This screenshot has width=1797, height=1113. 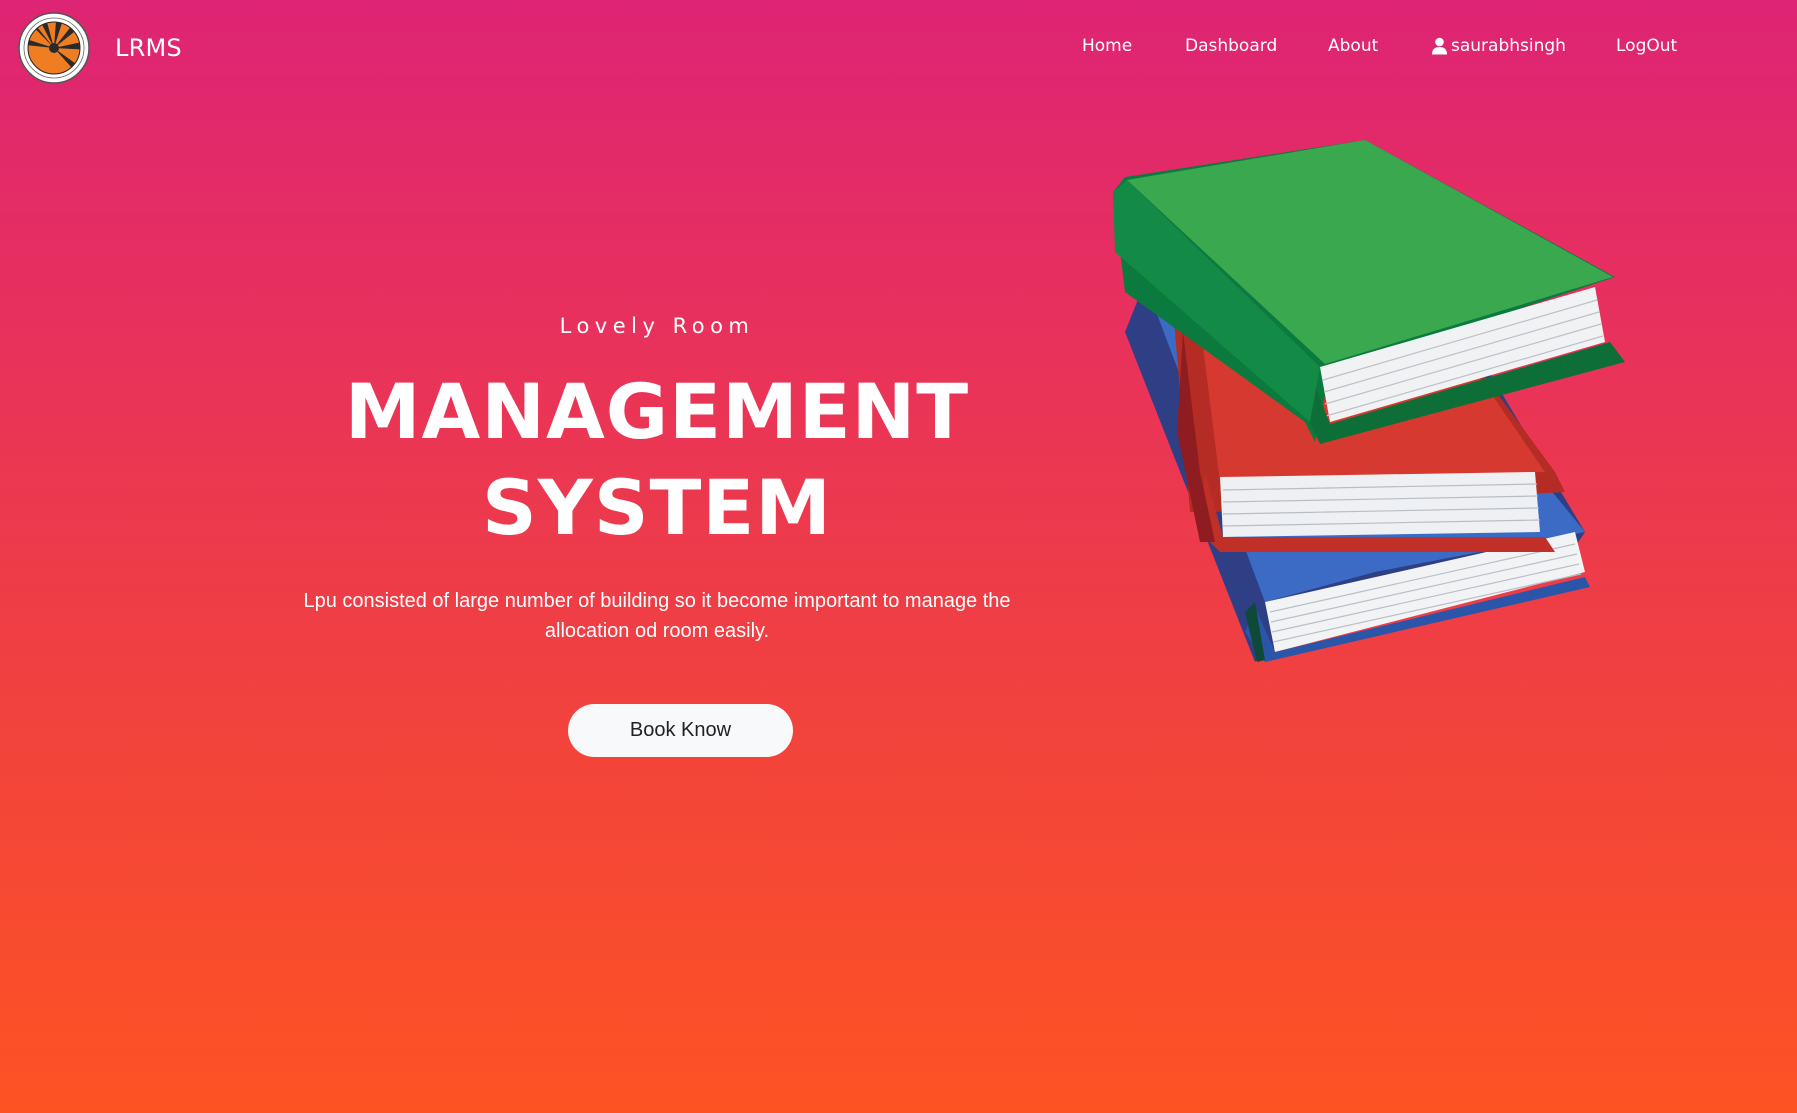 What do you see at coordinates (1353, 46) in the screenshot?
I see `nav-about: About` at bounding box center [1353, 46].